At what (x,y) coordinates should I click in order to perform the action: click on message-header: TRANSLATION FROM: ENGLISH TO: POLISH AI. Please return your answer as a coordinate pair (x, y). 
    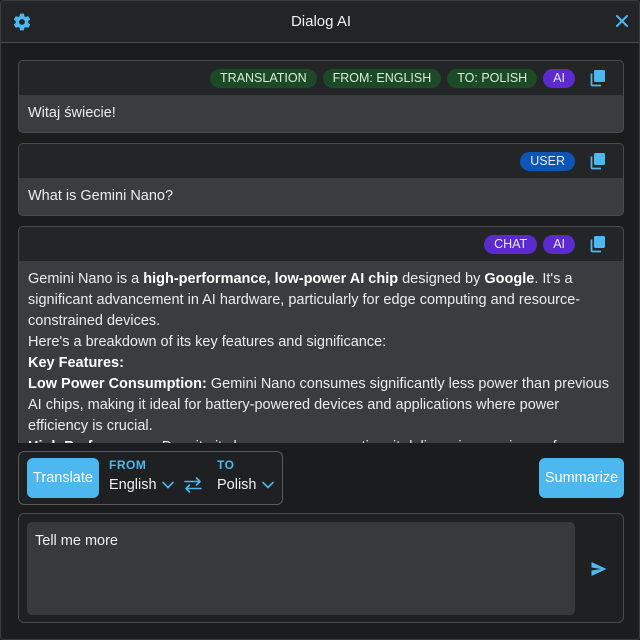
    Looking at the image, I should click on (321, 78).